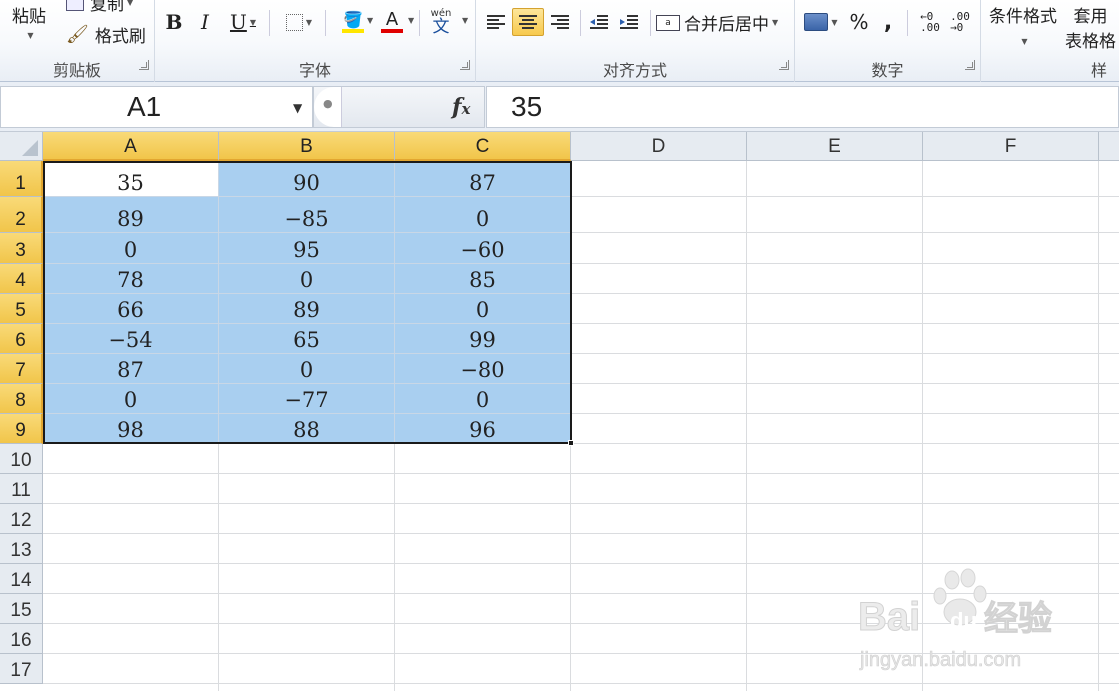 The height and width of the screenshot is (691, 1119). I want to click on row-header-11: 11, so click(21, 489).